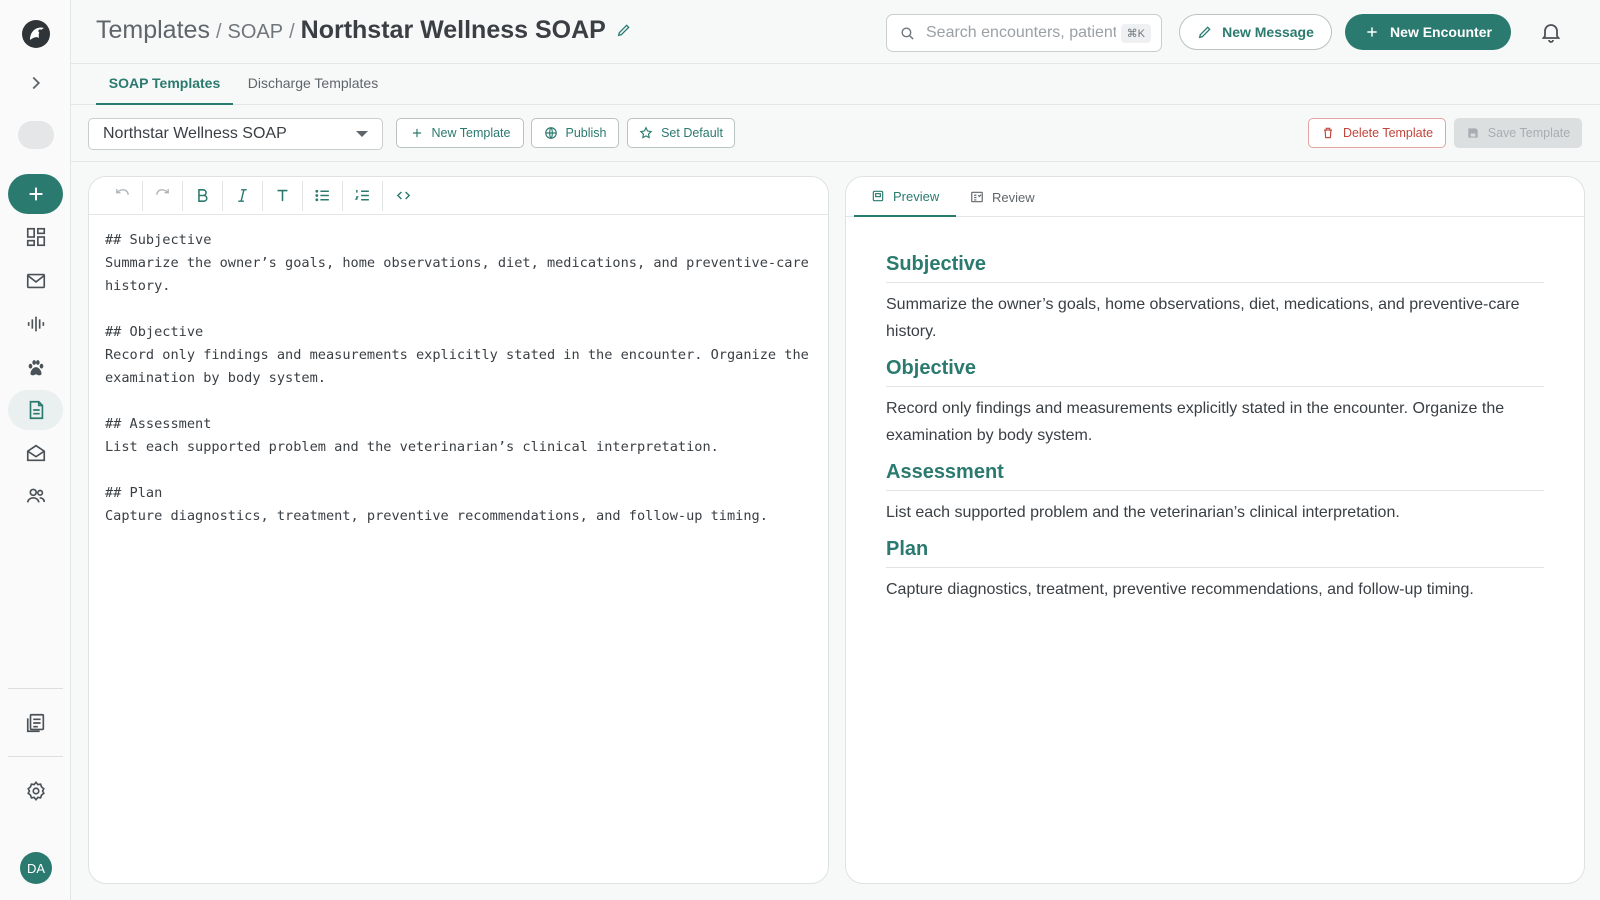 This screenshot has width=1600, height=900. What do you see at coordinates (35, 410) in the screenshot?
I see `templates-icon` at bounding box center [35, 410].